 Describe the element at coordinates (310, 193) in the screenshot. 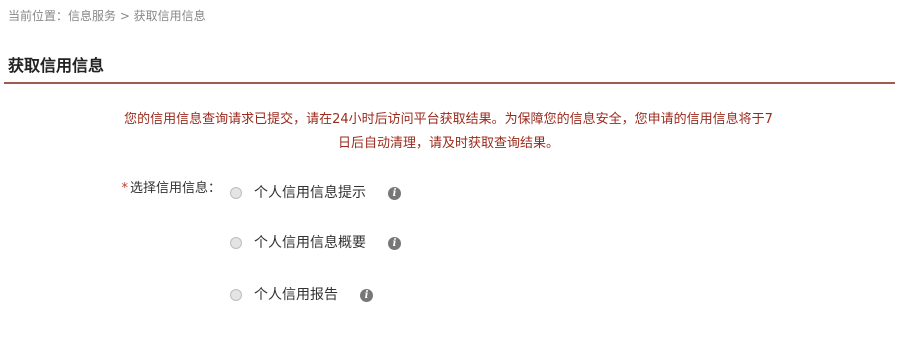

I see `option-label: 个人信用信息提示` at that location.